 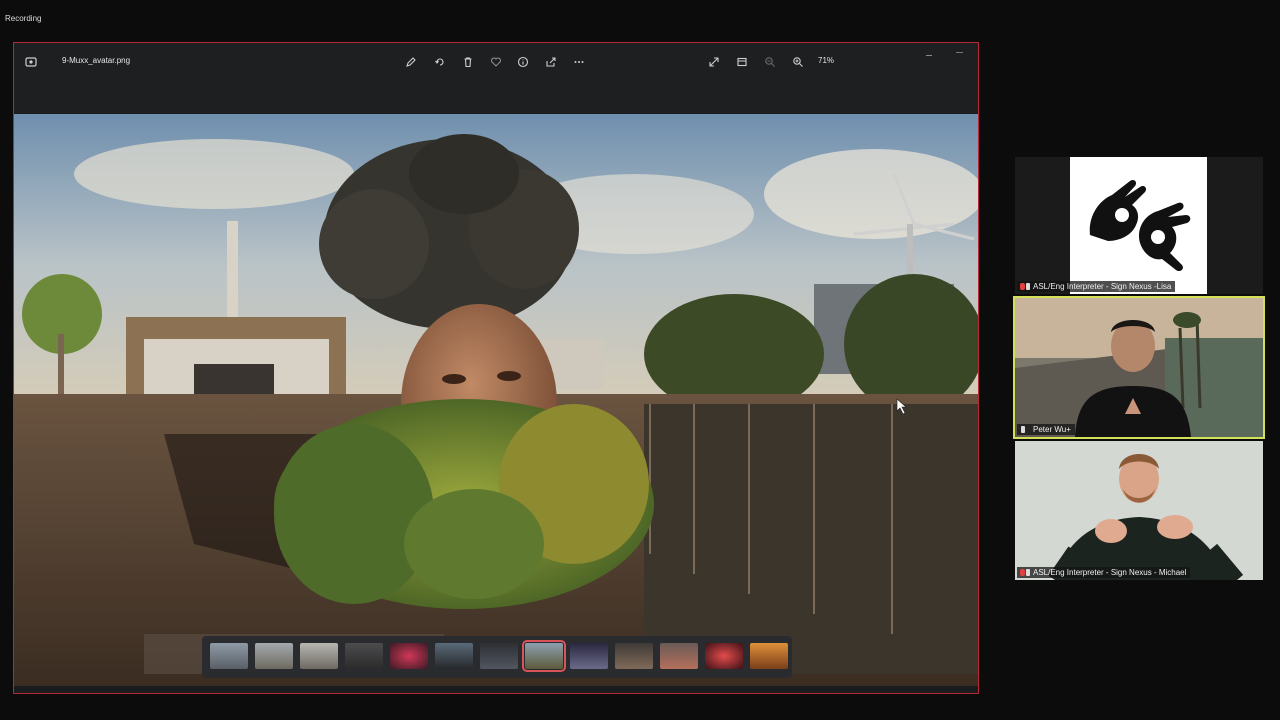 What do you see at coordinates (440, 62) in the screenshot?
I see `rotate-icon` at bounding box center [440, 62].